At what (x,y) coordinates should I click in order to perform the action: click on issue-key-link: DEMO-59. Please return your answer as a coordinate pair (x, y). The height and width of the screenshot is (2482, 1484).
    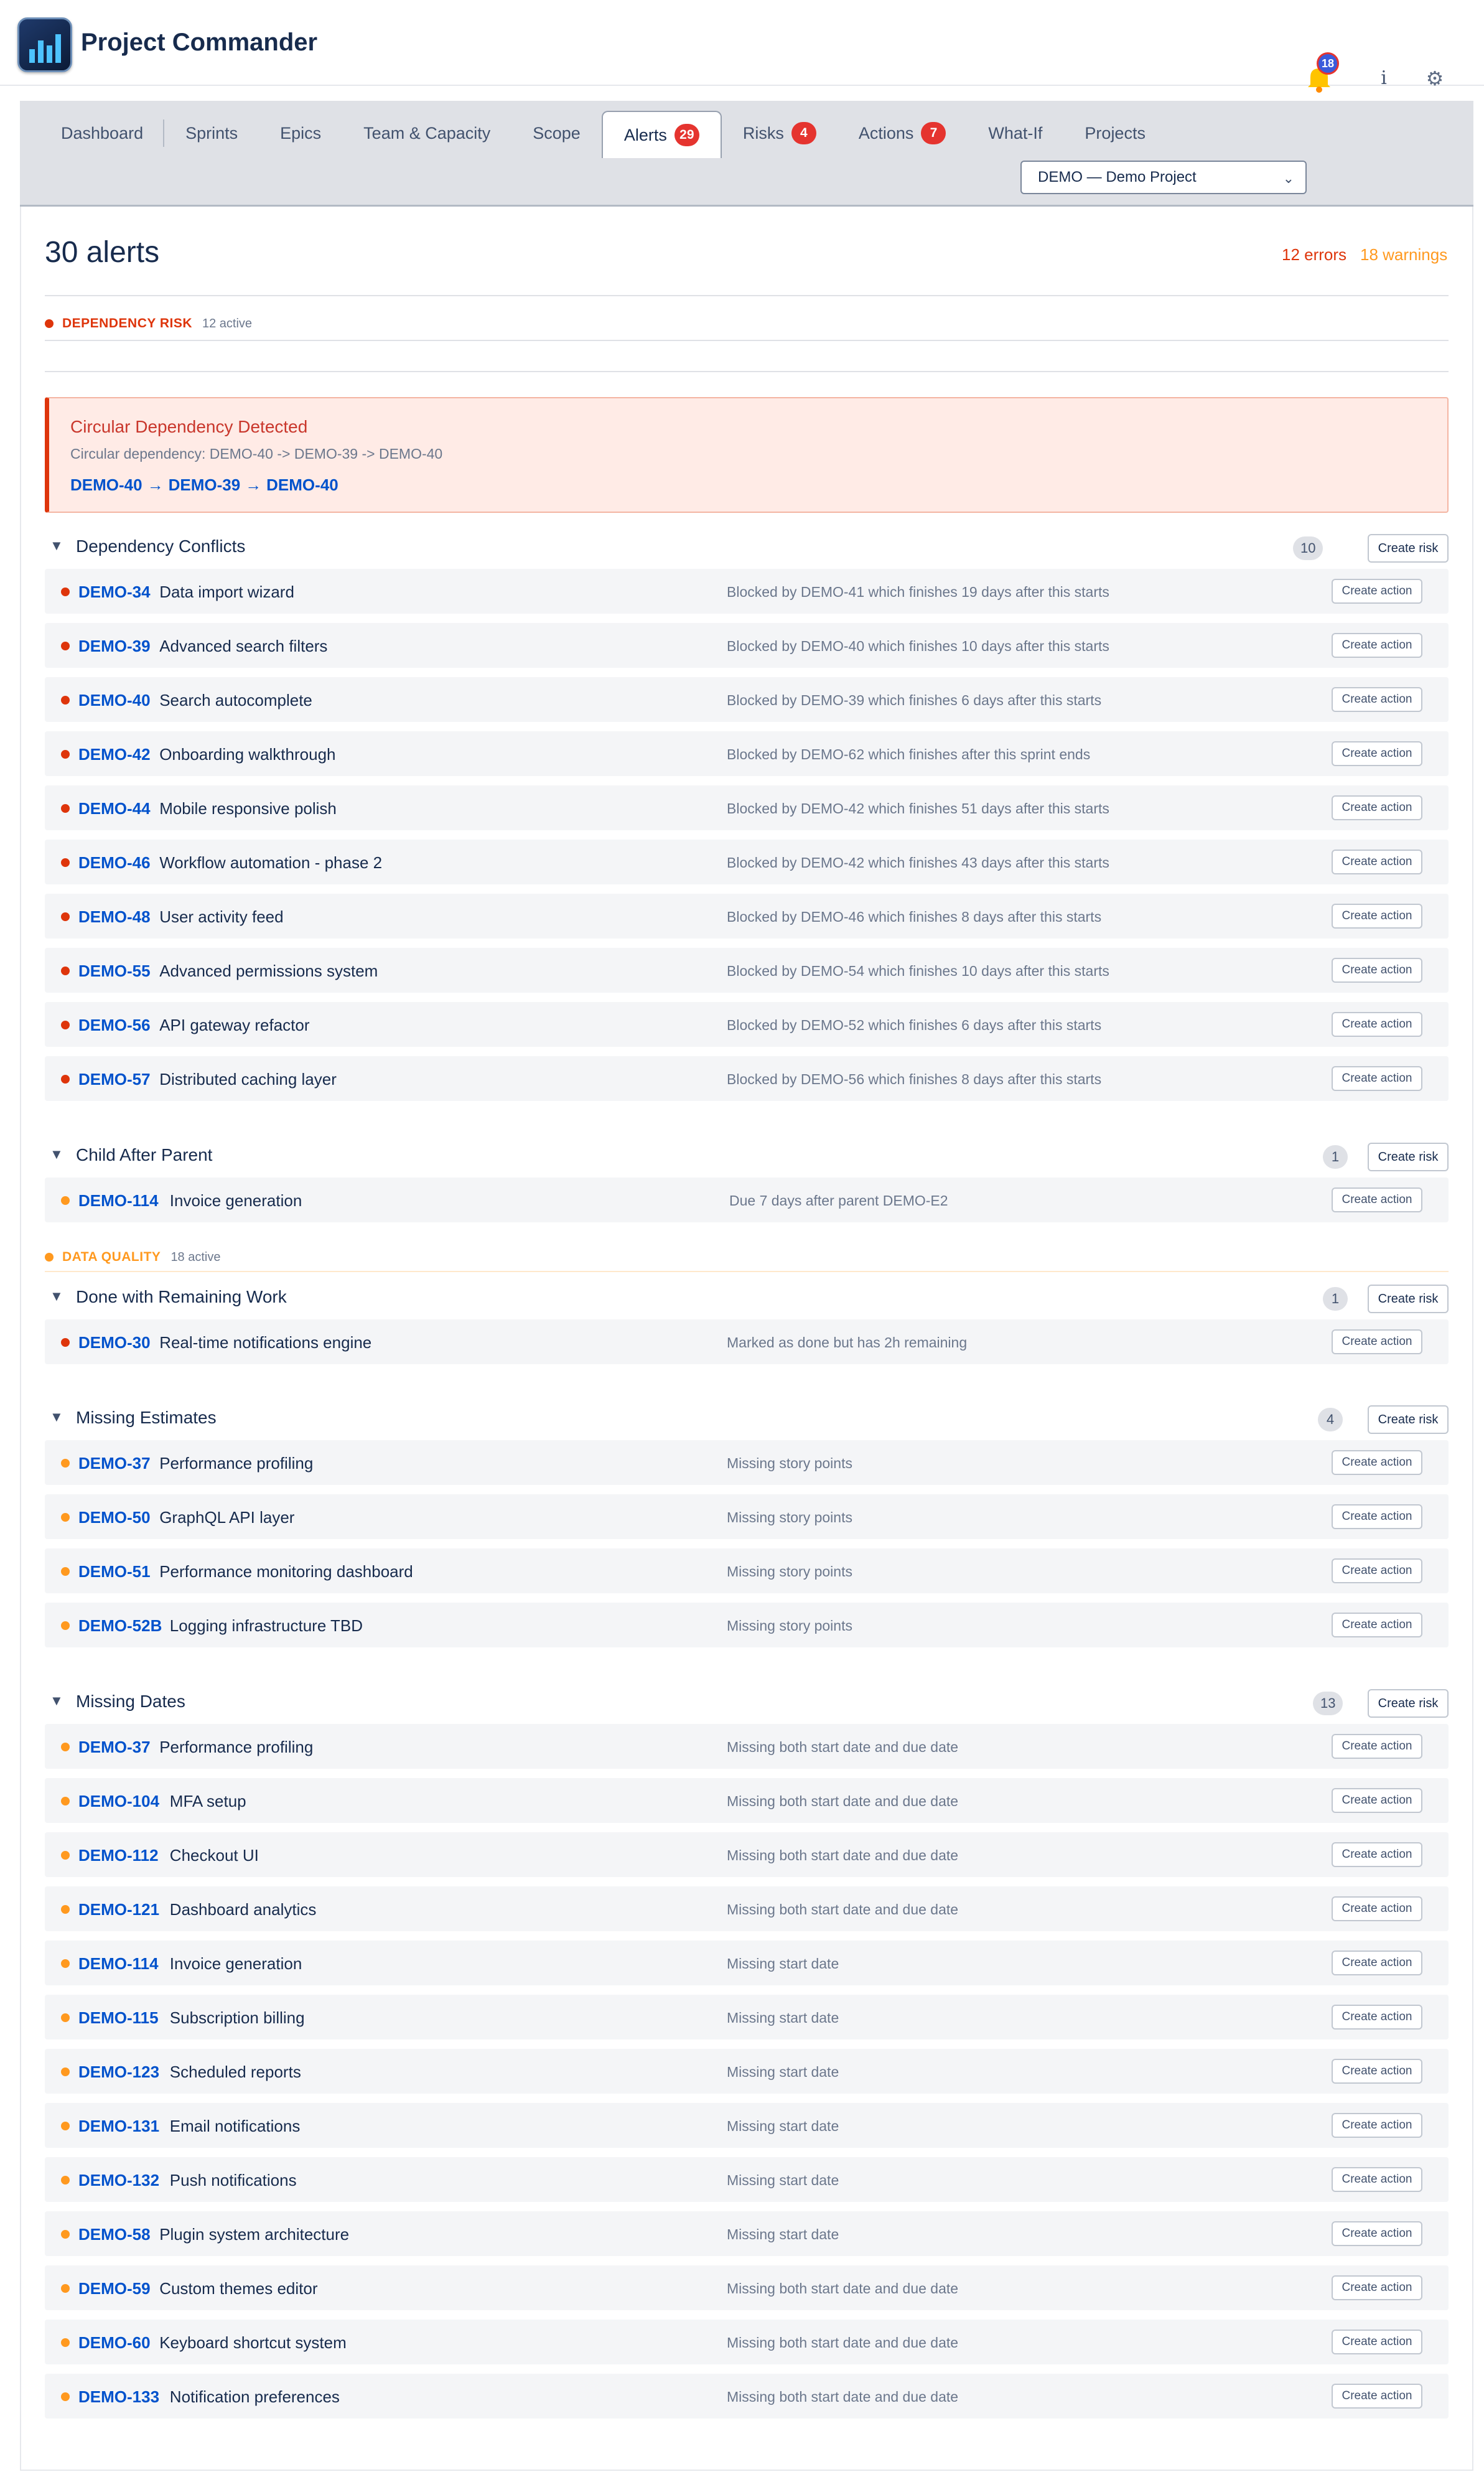
    Looking at the image, I should click on (114, 2288).